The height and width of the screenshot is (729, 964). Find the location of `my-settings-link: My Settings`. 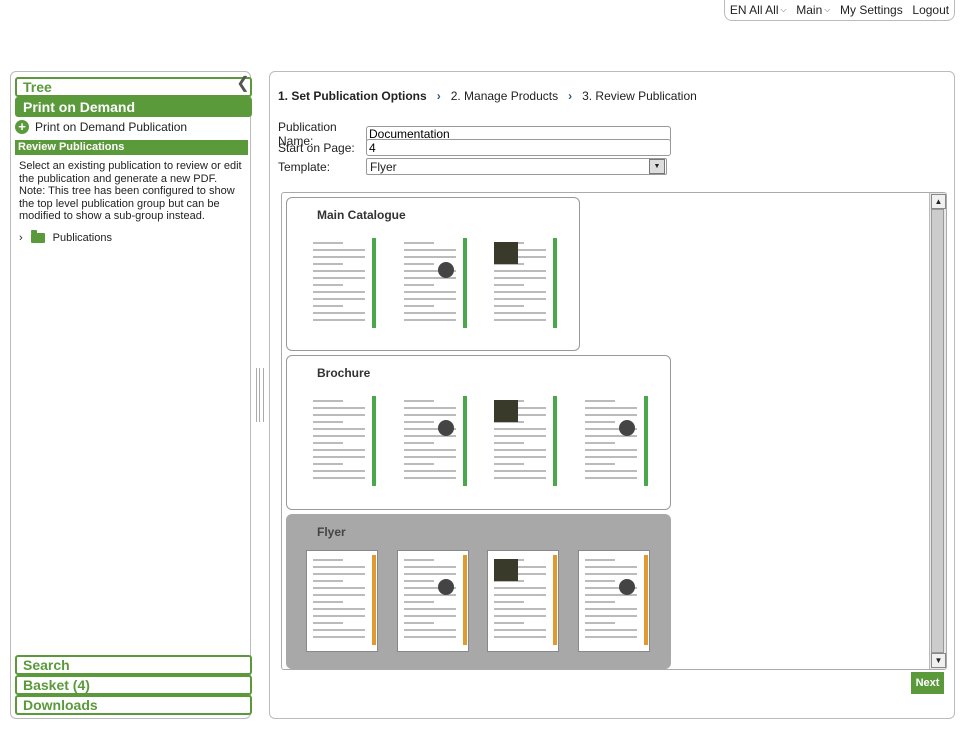

my-settings-link: My Settings is located at coordinates (871, 10).